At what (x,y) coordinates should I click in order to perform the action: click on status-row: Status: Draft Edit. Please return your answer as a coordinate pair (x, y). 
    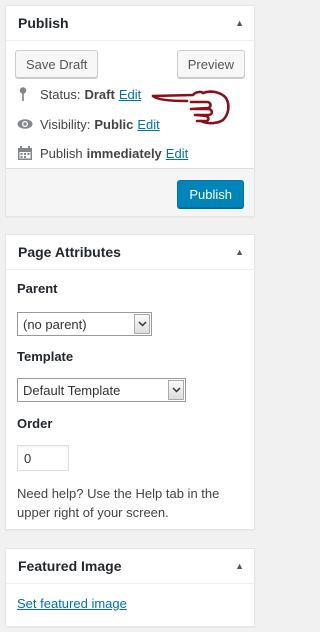
    Looking at the image, I should click on (79, 94).